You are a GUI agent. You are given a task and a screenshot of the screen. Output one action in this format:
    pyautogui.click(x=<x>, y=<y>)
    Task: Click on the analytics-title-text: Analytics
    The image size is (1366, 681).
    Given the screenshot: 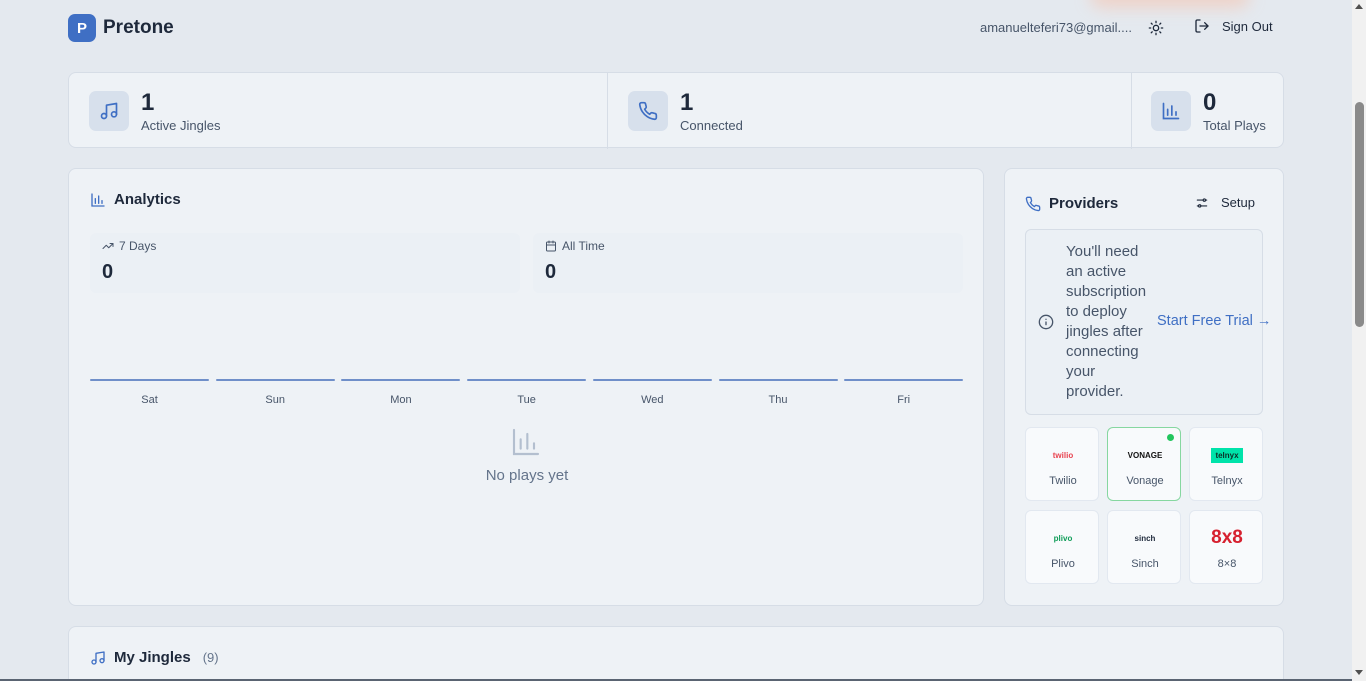 What is the action you would take?
    pyautogui.click(x=147, y=199)
    